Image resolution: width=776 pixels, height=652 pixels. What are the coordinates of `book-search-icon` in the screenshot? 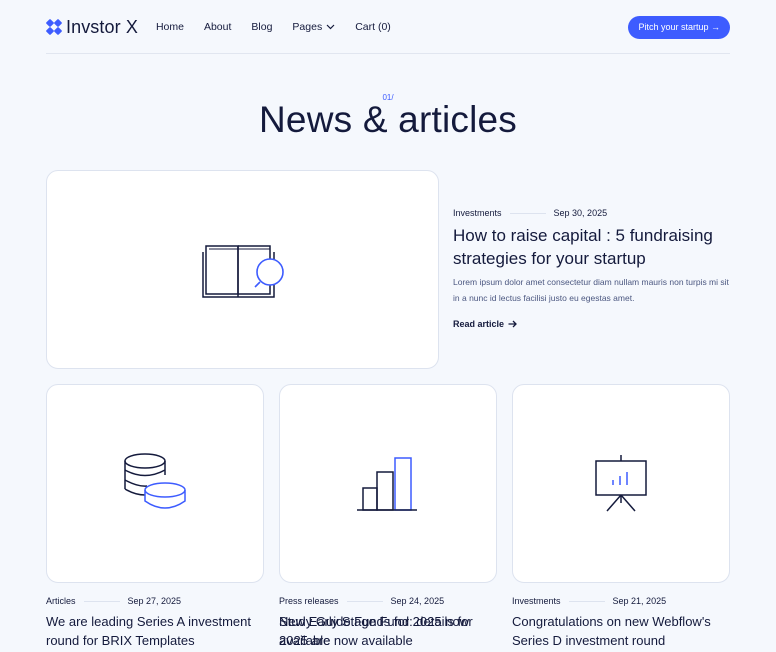 It's located at (242, 271).